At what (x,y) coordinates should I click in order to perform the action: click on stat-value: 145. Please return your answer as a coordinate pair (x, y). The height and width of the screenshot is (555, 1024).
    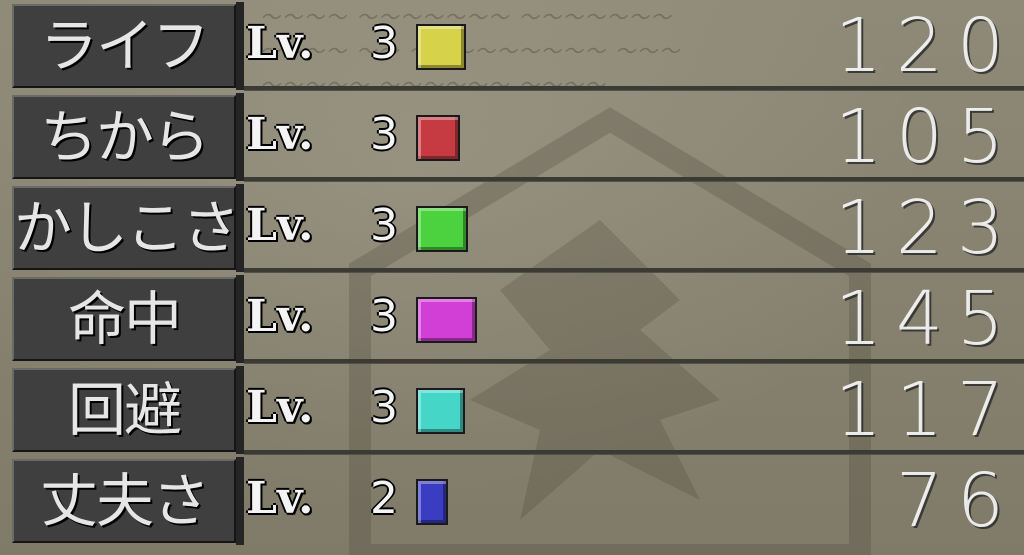
    Looking at the image, I should click on (926, 319).